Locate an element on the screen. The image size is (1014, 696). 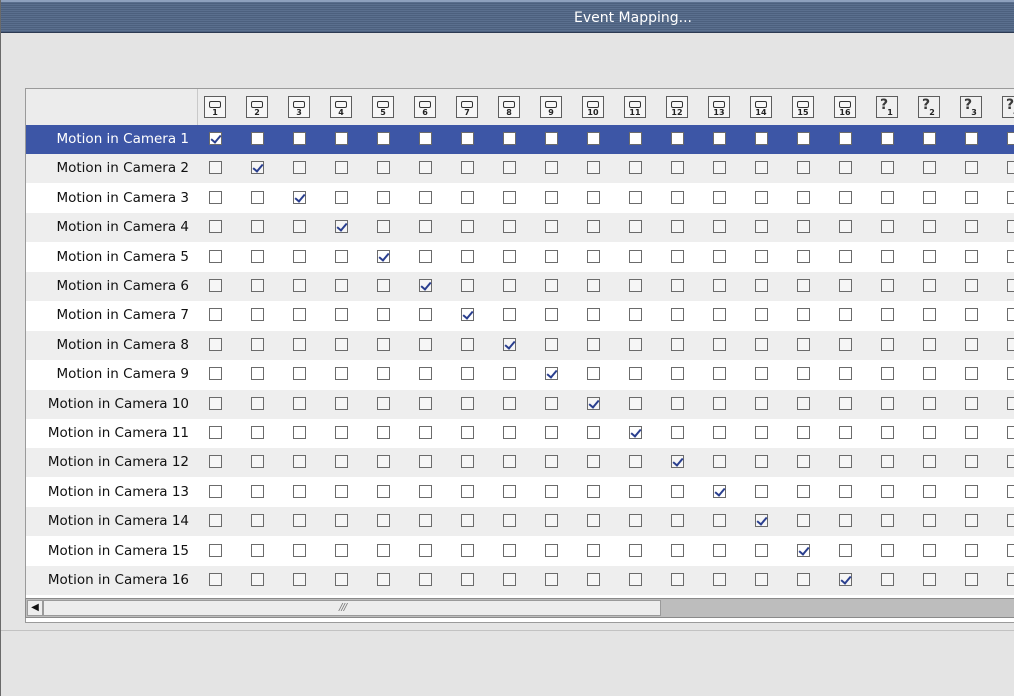
table-row: Motion in Camera 6 is located at coordinates (520, 286).